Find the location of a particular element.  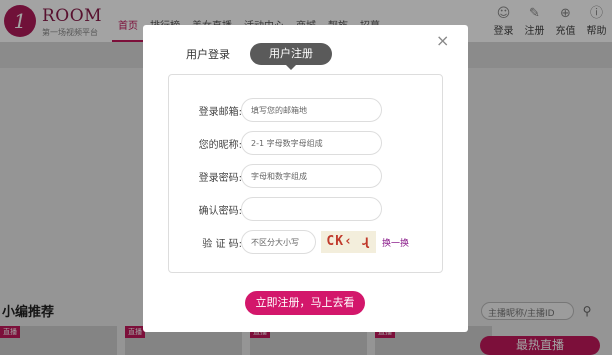

password-field: 字母和数字组成 is located at coordinates (311, 176).